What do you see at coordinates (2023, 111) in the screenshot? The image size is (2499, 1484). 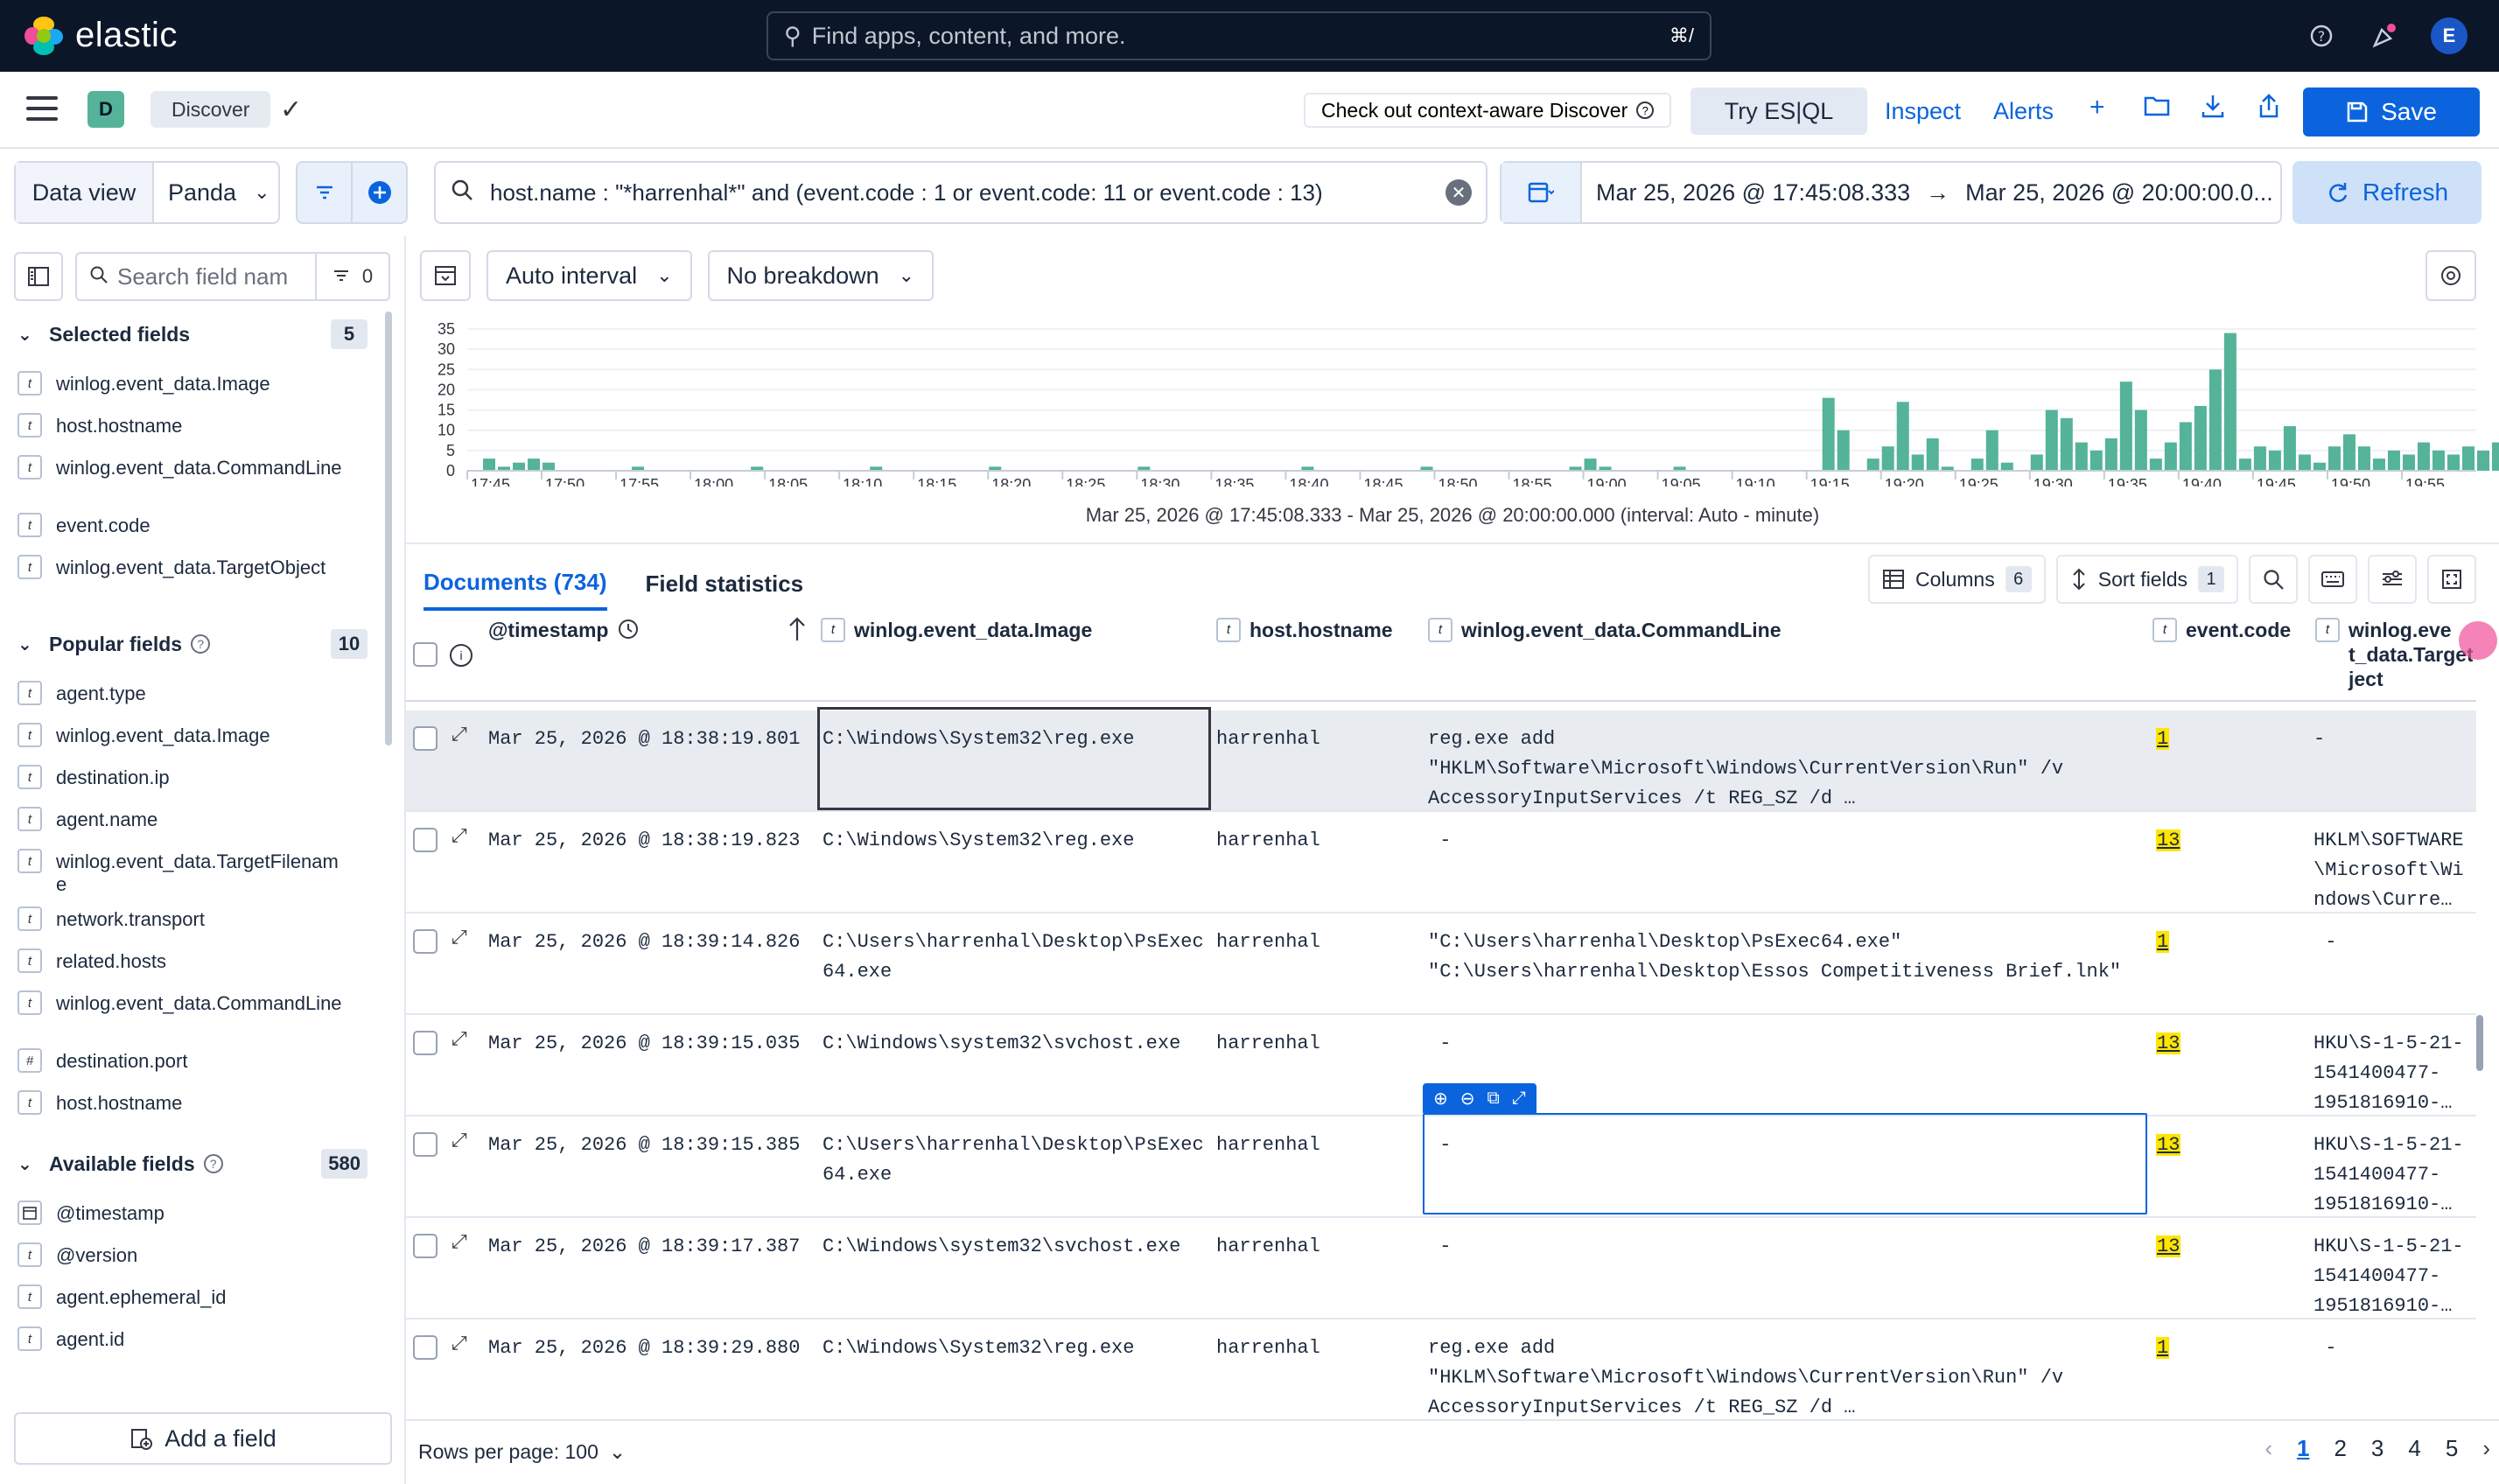 I see `alerts-button: Alerts` at bounding box center [2023, 111].